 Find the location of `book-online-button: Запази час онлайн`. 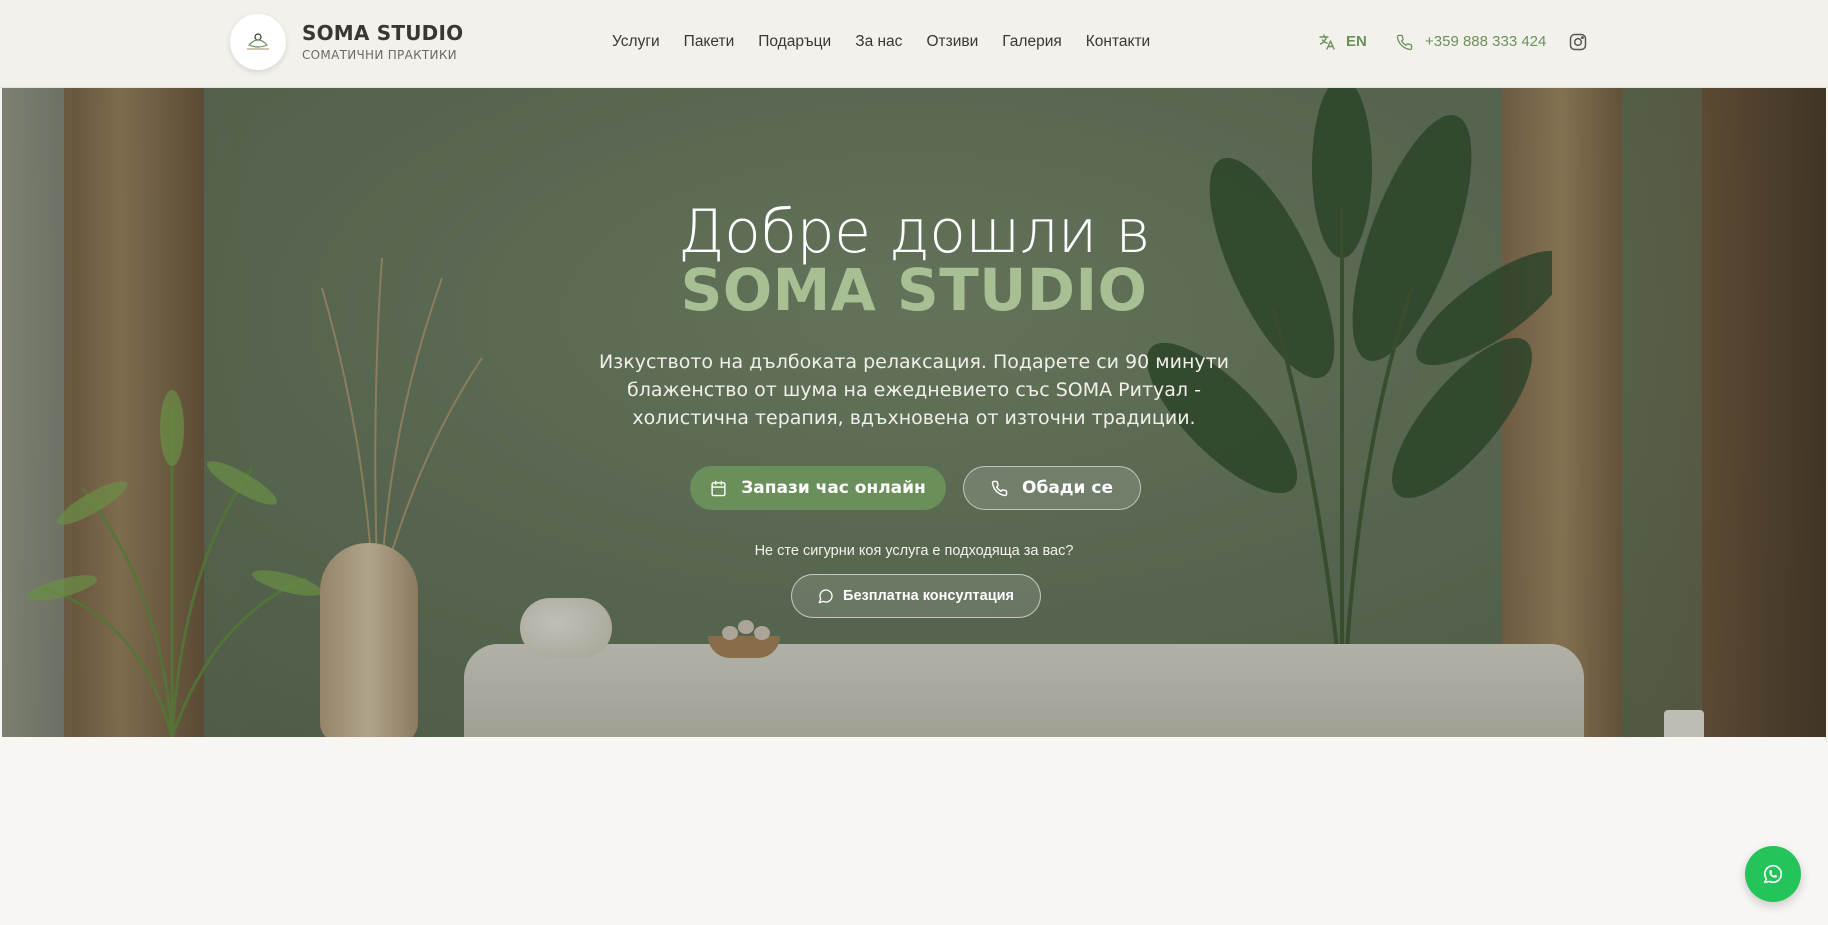

book-online-button: Запази час онлайн is located at coordinates (818, 488).